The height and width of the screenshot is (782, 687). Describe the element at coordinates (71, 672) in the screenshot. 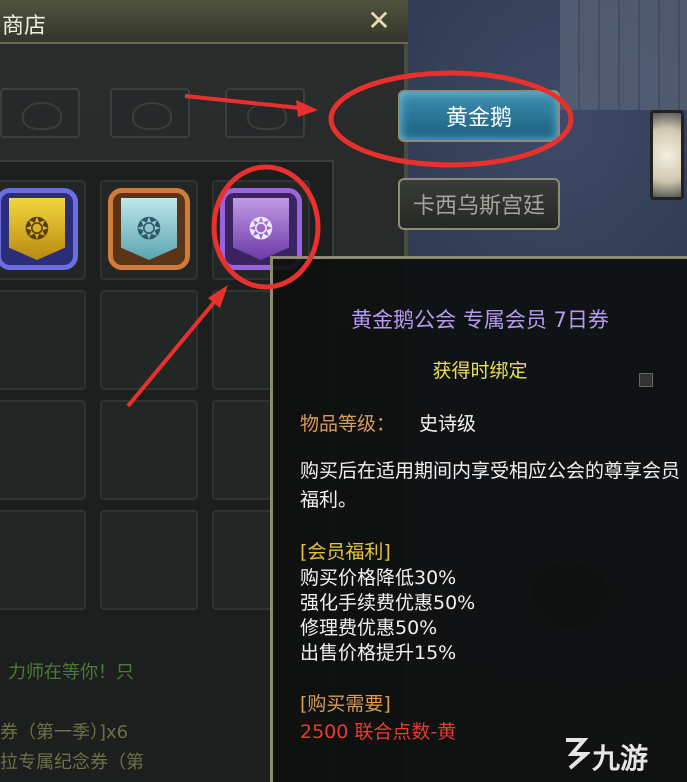

I see `background-hint-text: 力师在等你！只` at that location.